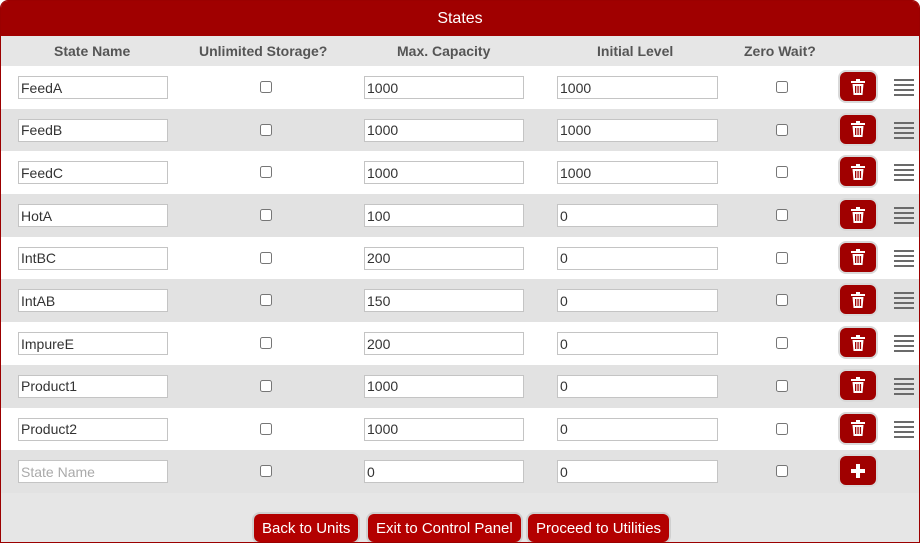 The image size is (920, 543). I want to click on back-to-units-button: Back to Units, so click(306, 528).